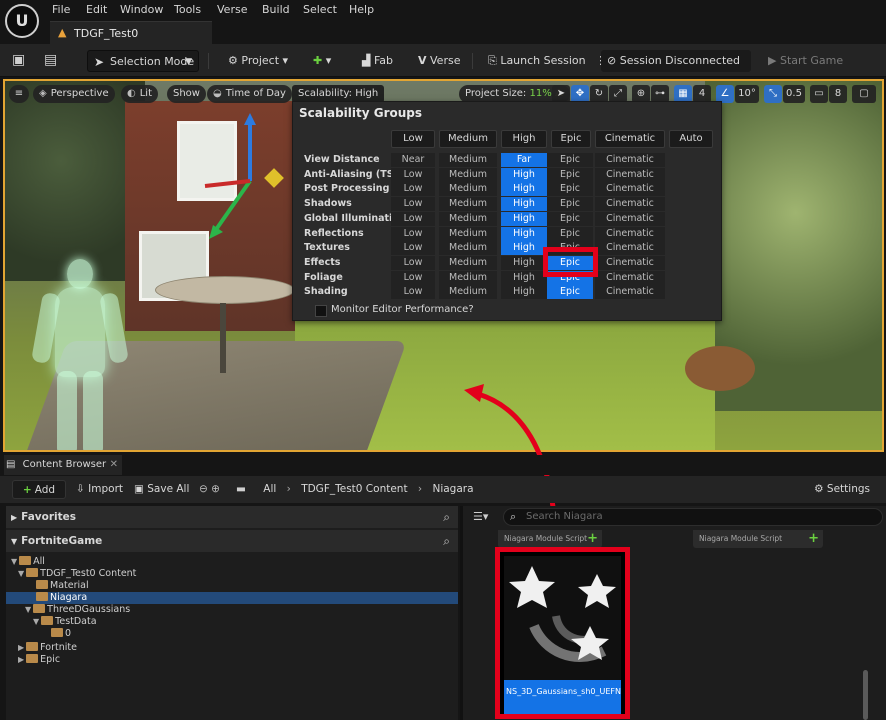 This screenshot has height=720, width=886. I want to click on preset-medium: Medium, so click(468, 139).